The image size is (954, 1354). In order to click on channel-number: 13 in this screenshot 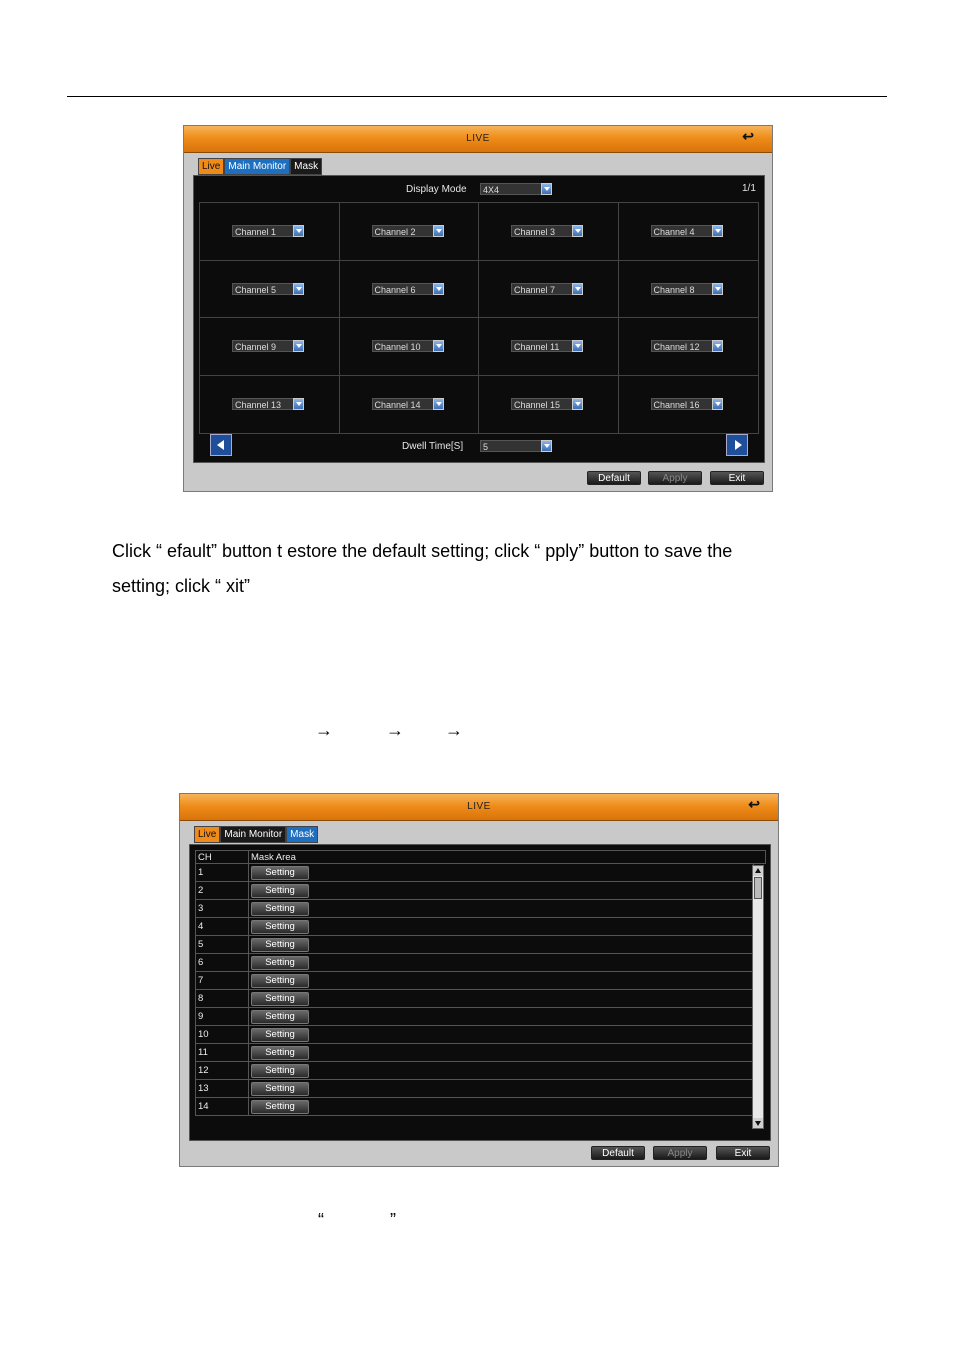, I will do `click(222, 1088)`.